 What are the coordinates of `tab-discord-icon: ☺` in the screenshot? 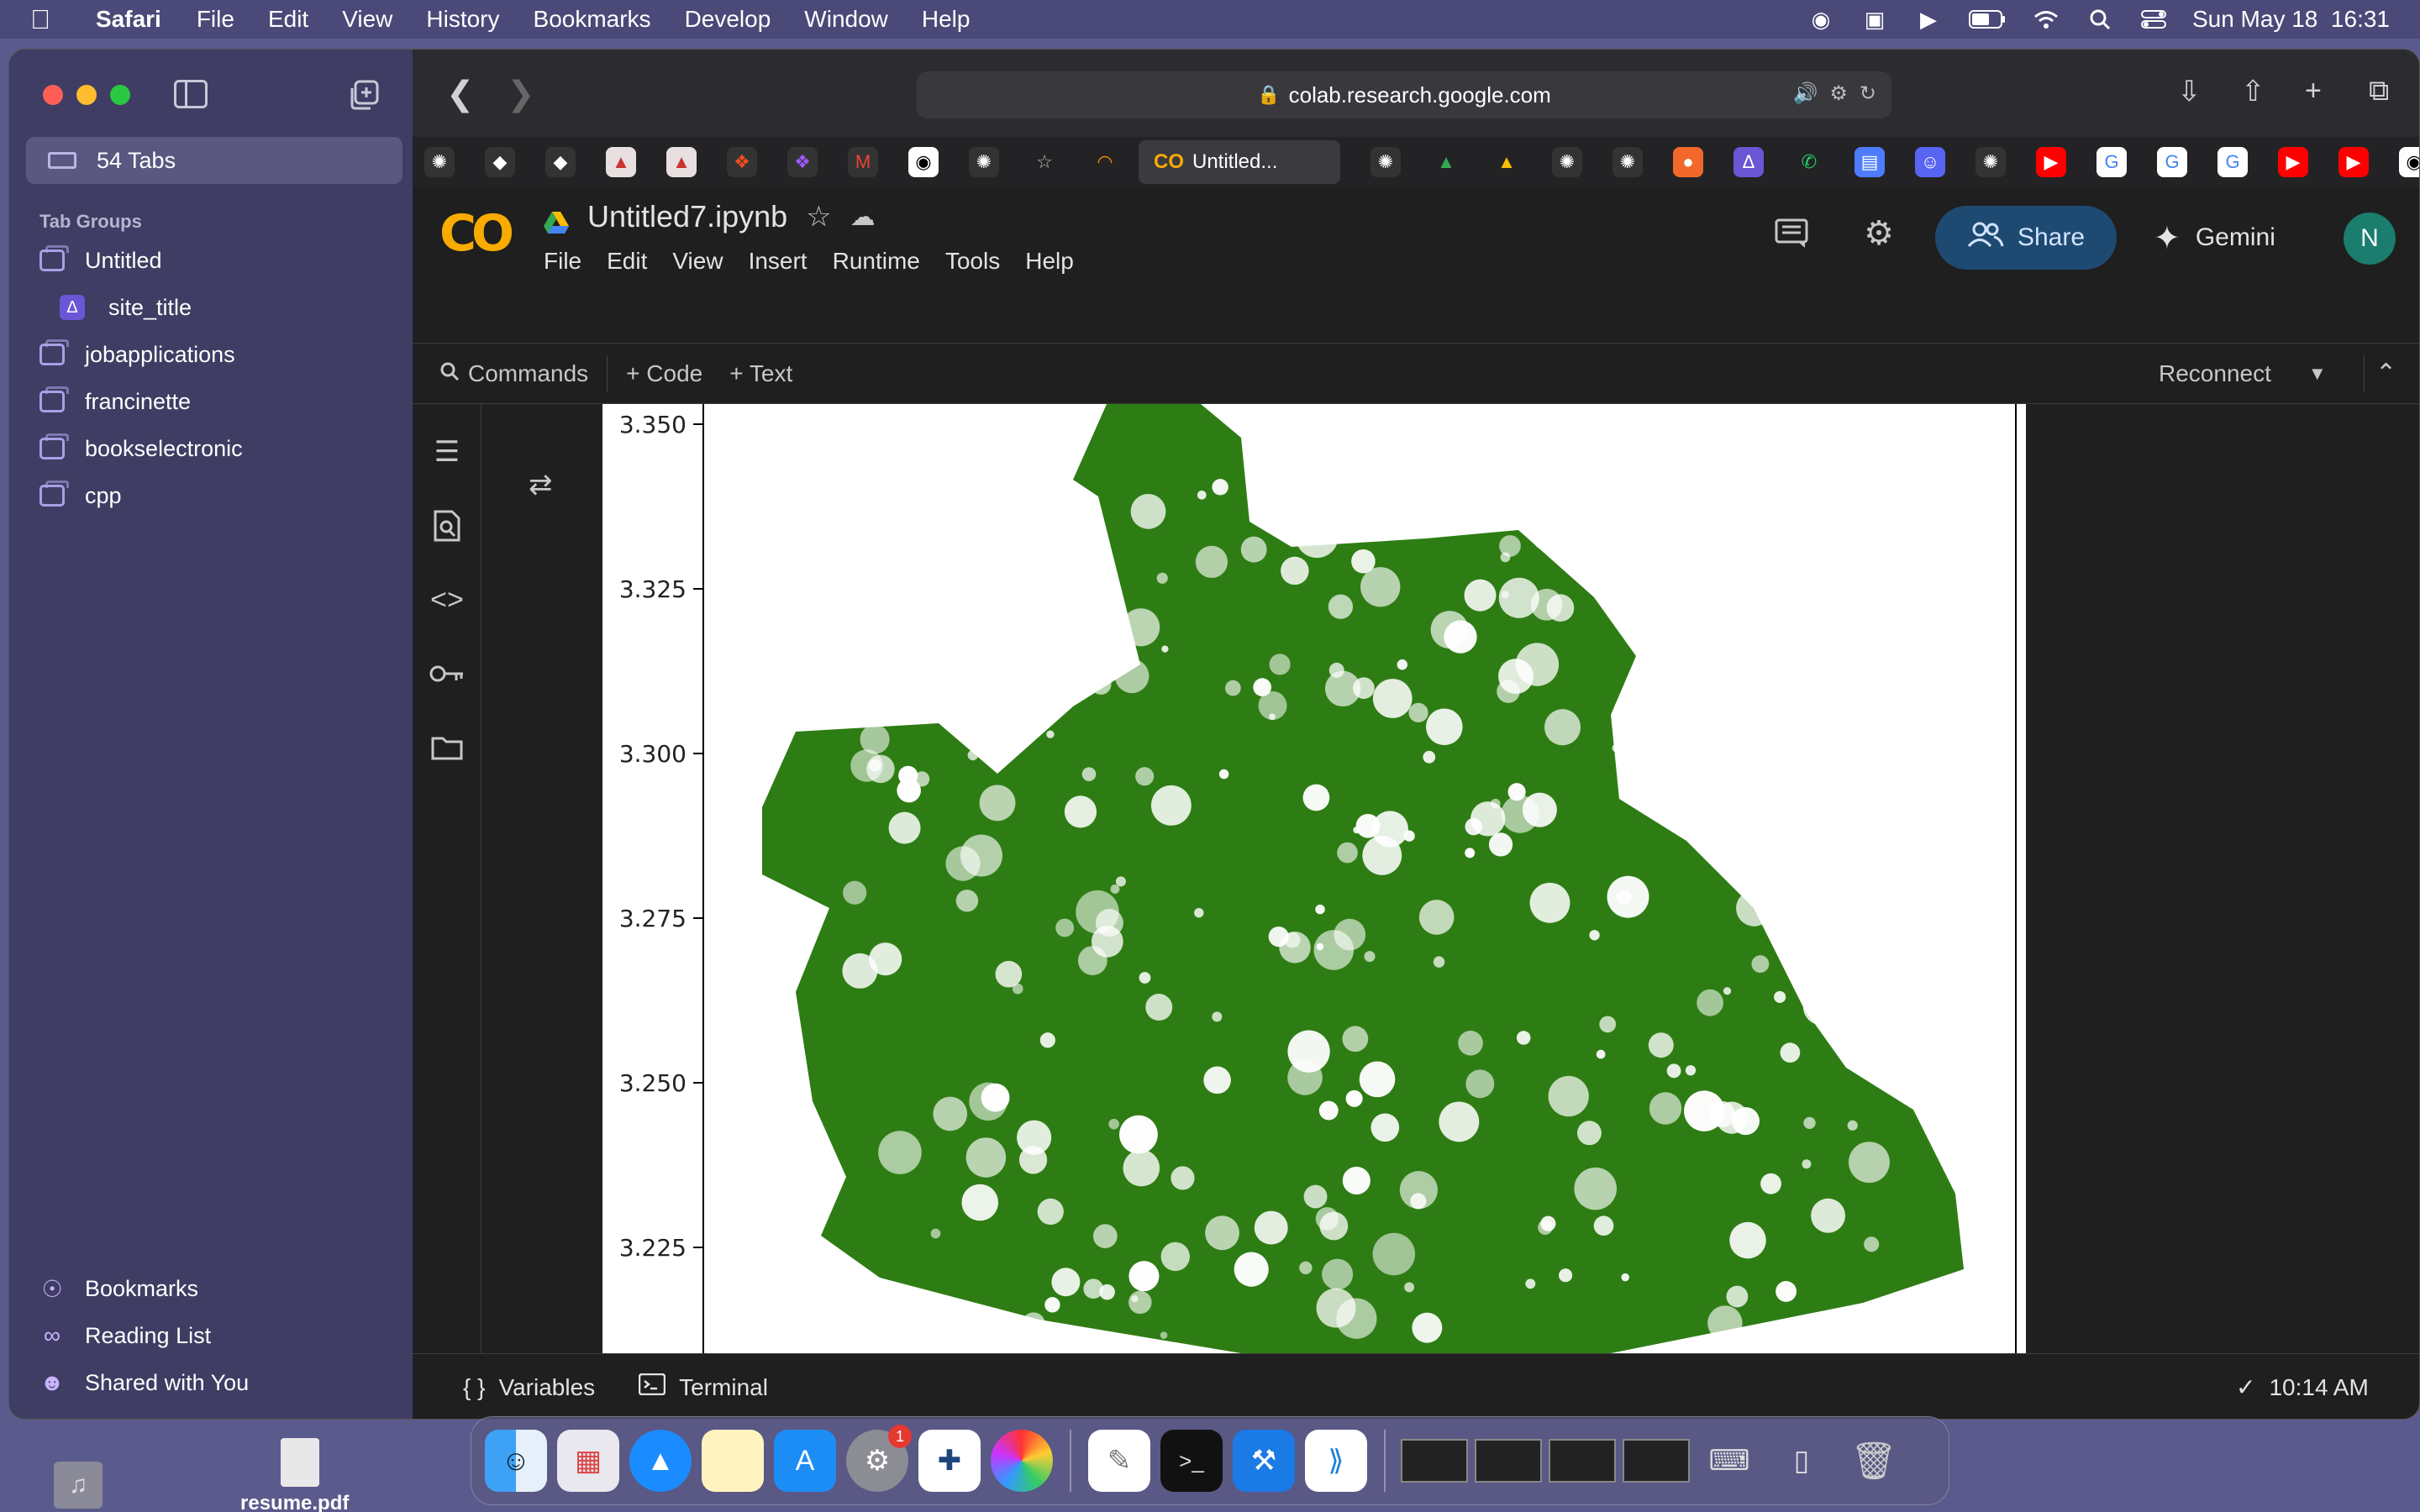 It's located at (1930, 162).